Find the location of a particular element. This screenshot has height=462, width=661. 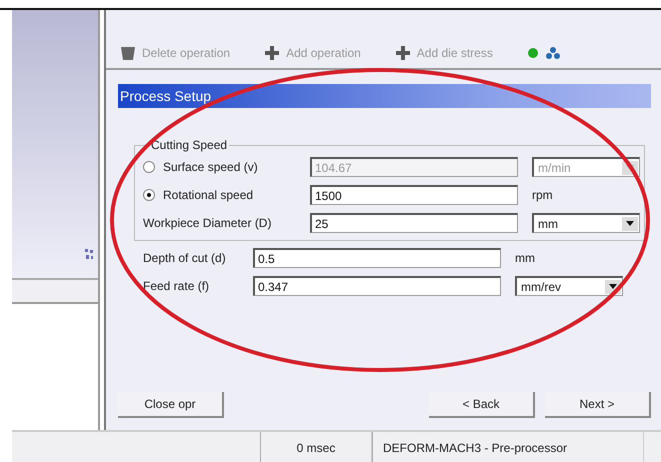

field-label: Depth of cut (d) is located at coordinates (185, 258).